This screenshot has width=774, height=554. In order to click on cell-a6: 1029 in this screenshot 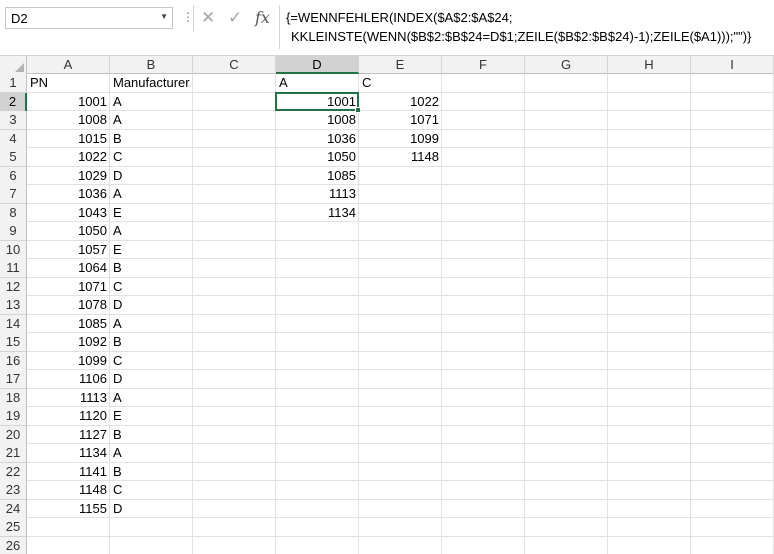, I will do `click(68, 176)`.